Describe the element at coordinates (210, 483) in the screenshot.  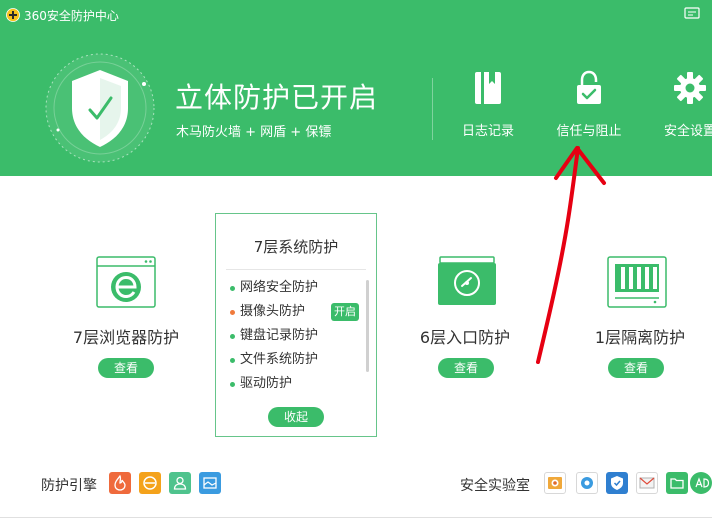
I see `engine-image-icon` at that location.